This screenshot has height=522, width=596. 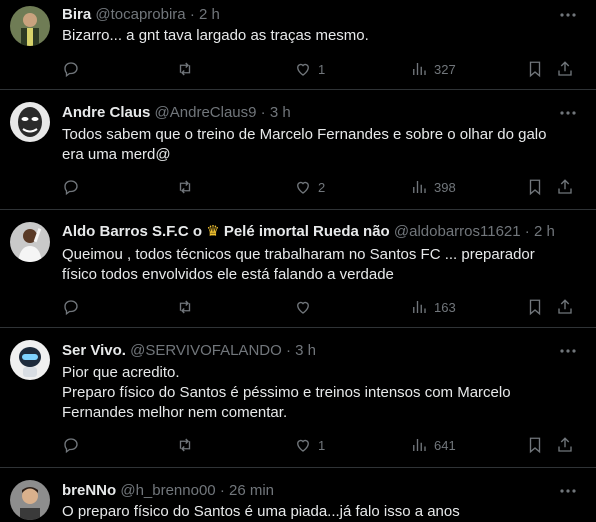 I want to click on like-count: 1, so click(x=322, y=69).